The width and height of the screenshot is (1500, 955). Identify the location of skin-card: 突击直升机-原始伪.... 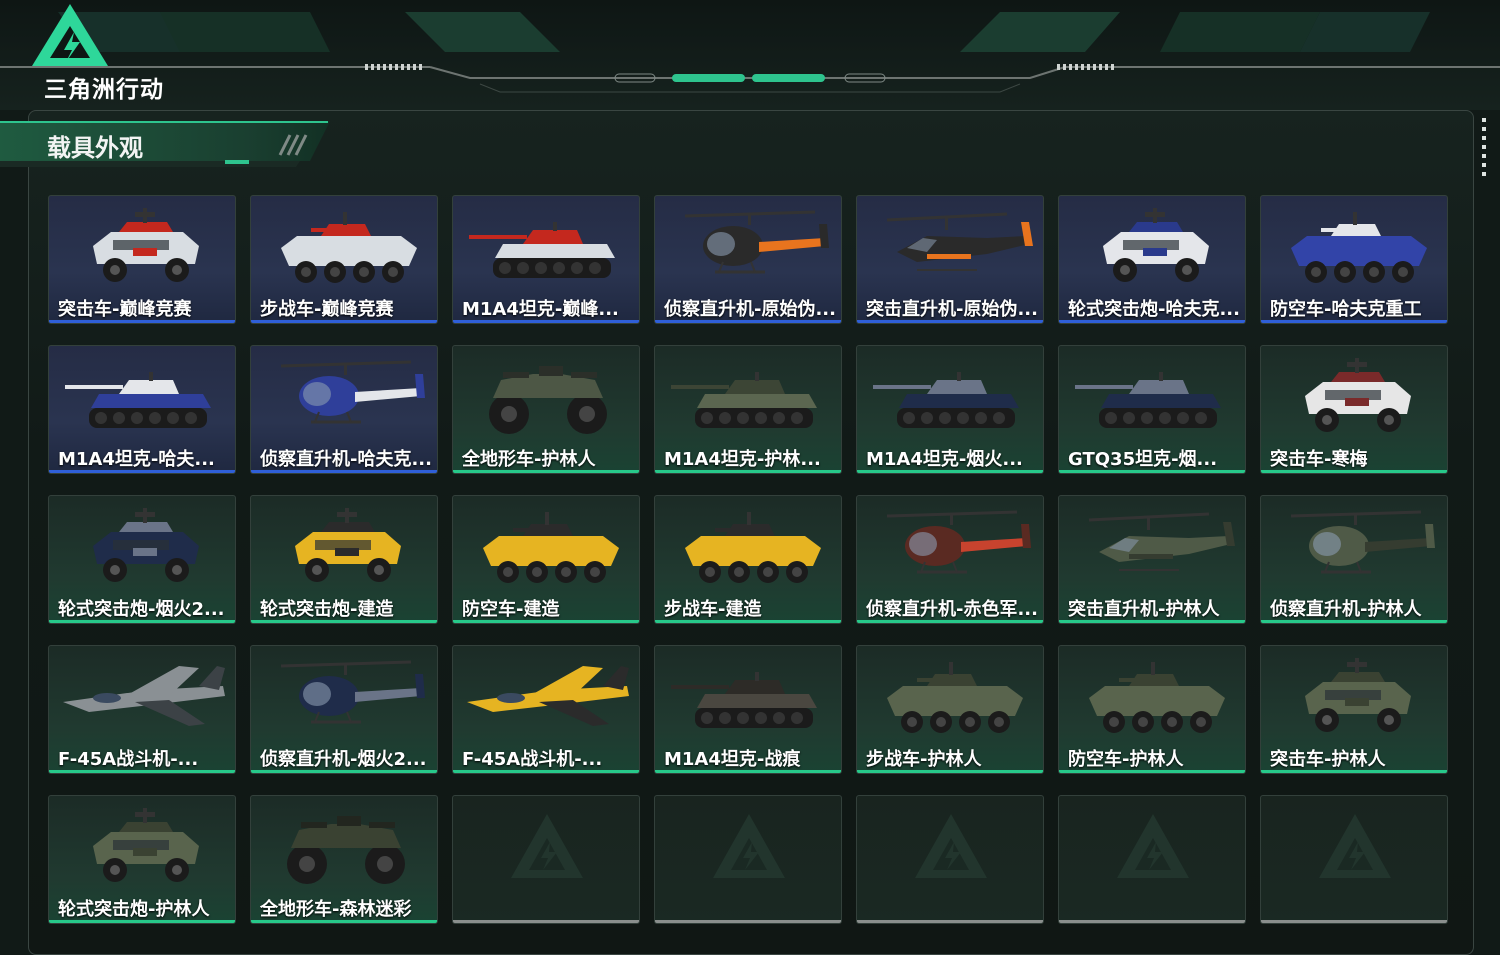
(950, 259).